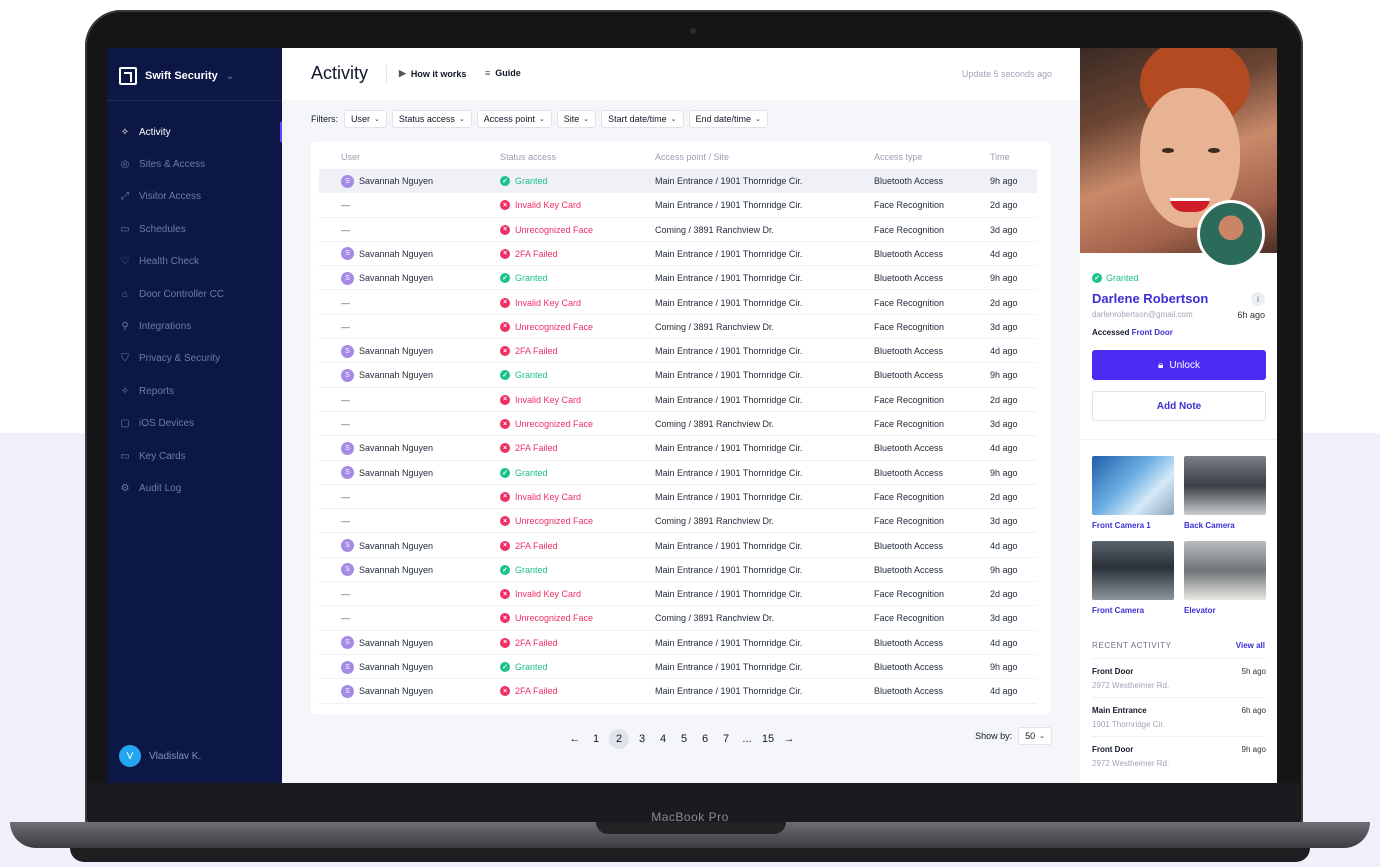 The image size is (1380, 867). Describe the element at coordinates (726, 739) in the screenshot. I see `page-7: 7` at that location.